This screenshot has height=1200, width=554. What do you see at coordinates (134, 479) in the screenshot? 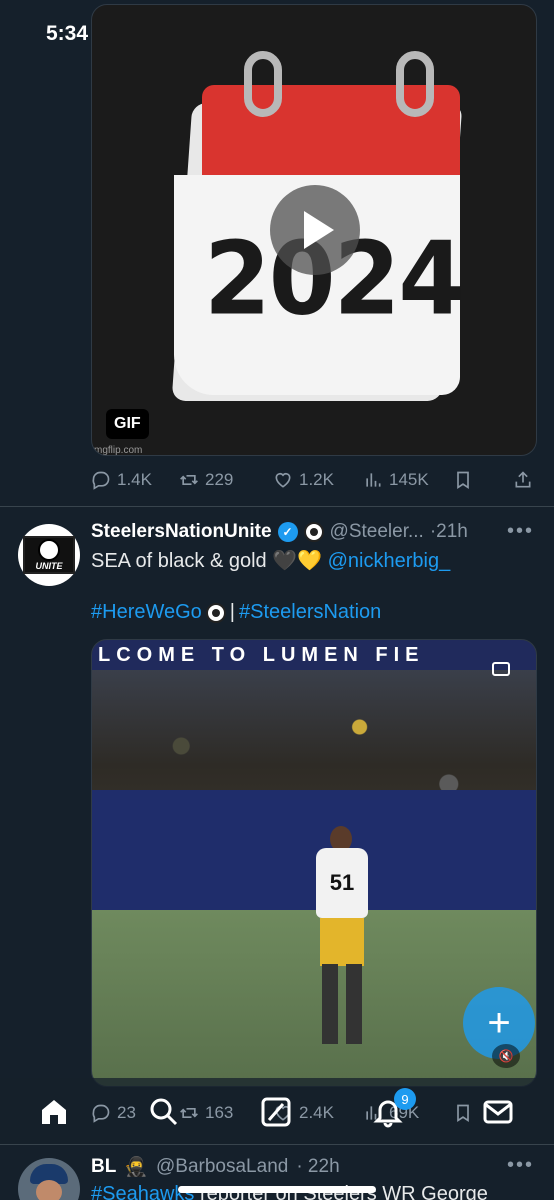
I see `reply-count: 1.4K` at bounding box center [134, 479].